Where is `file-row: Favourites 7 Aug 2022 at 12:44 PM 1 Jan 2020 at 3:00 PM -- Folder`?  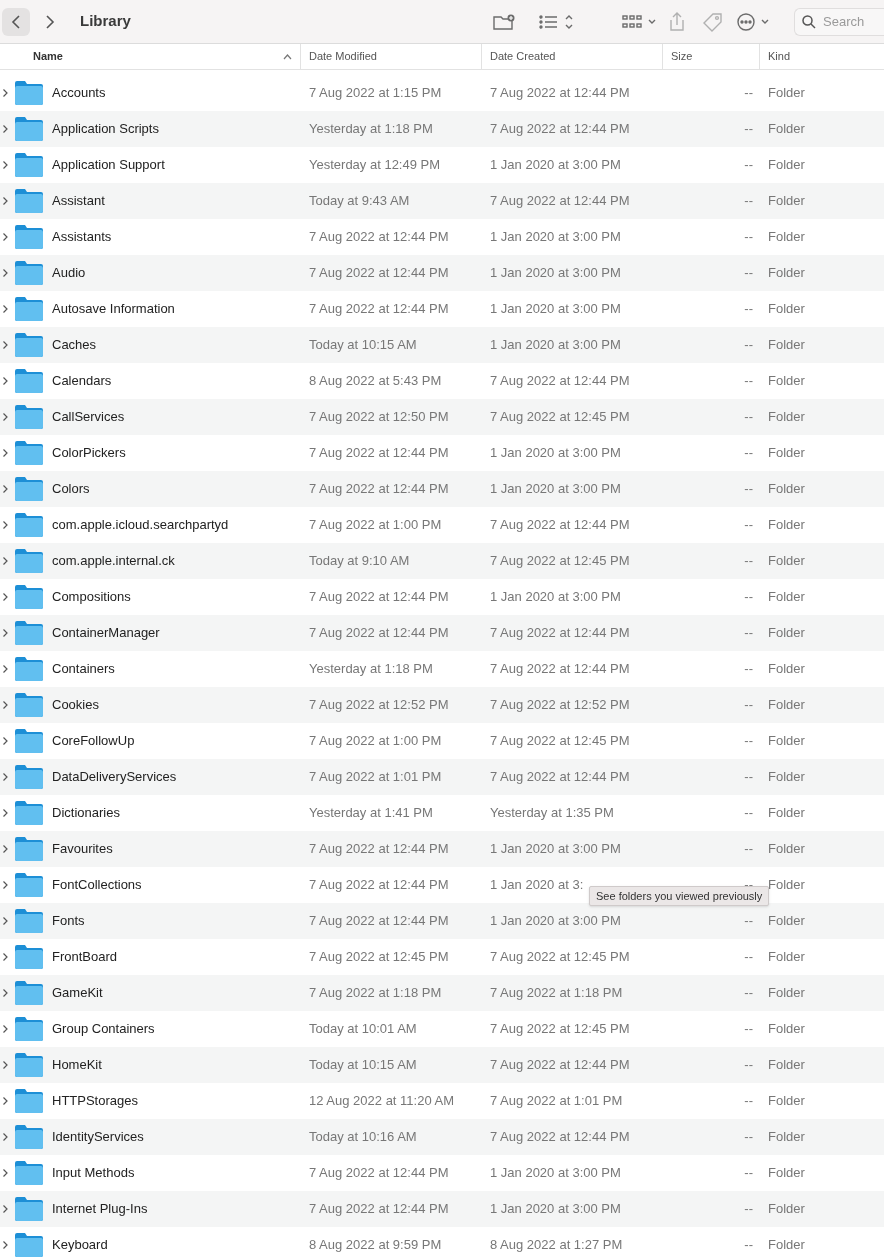
file-row: Favourites 7 Aug 2022 at 12:44 PM 1 Jan 2020 at 3:00 PM -- Folder is located at coordinates (442, 849).